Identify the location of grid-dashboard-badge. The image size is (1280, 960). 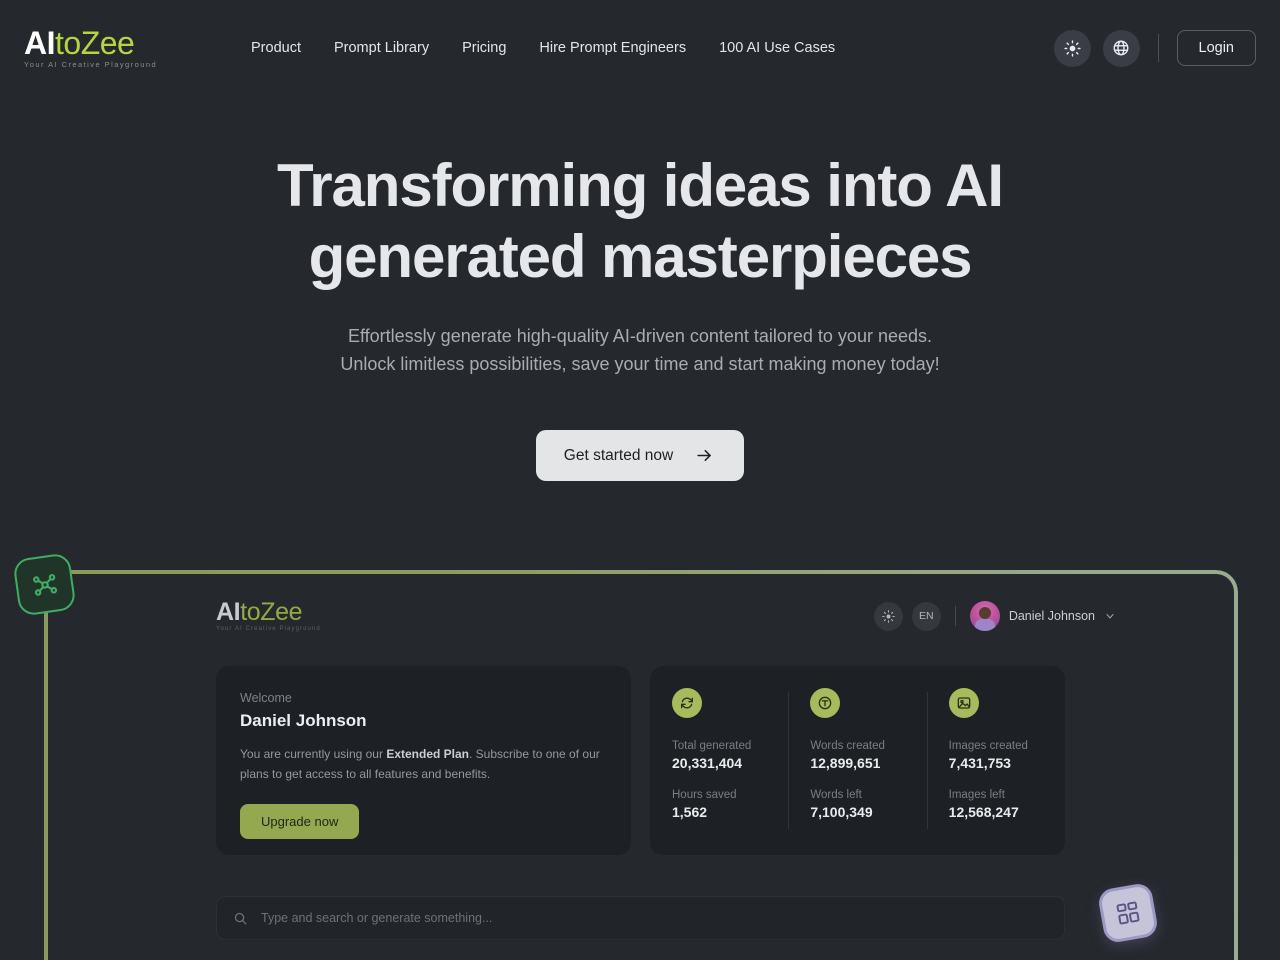
(1128, 913).